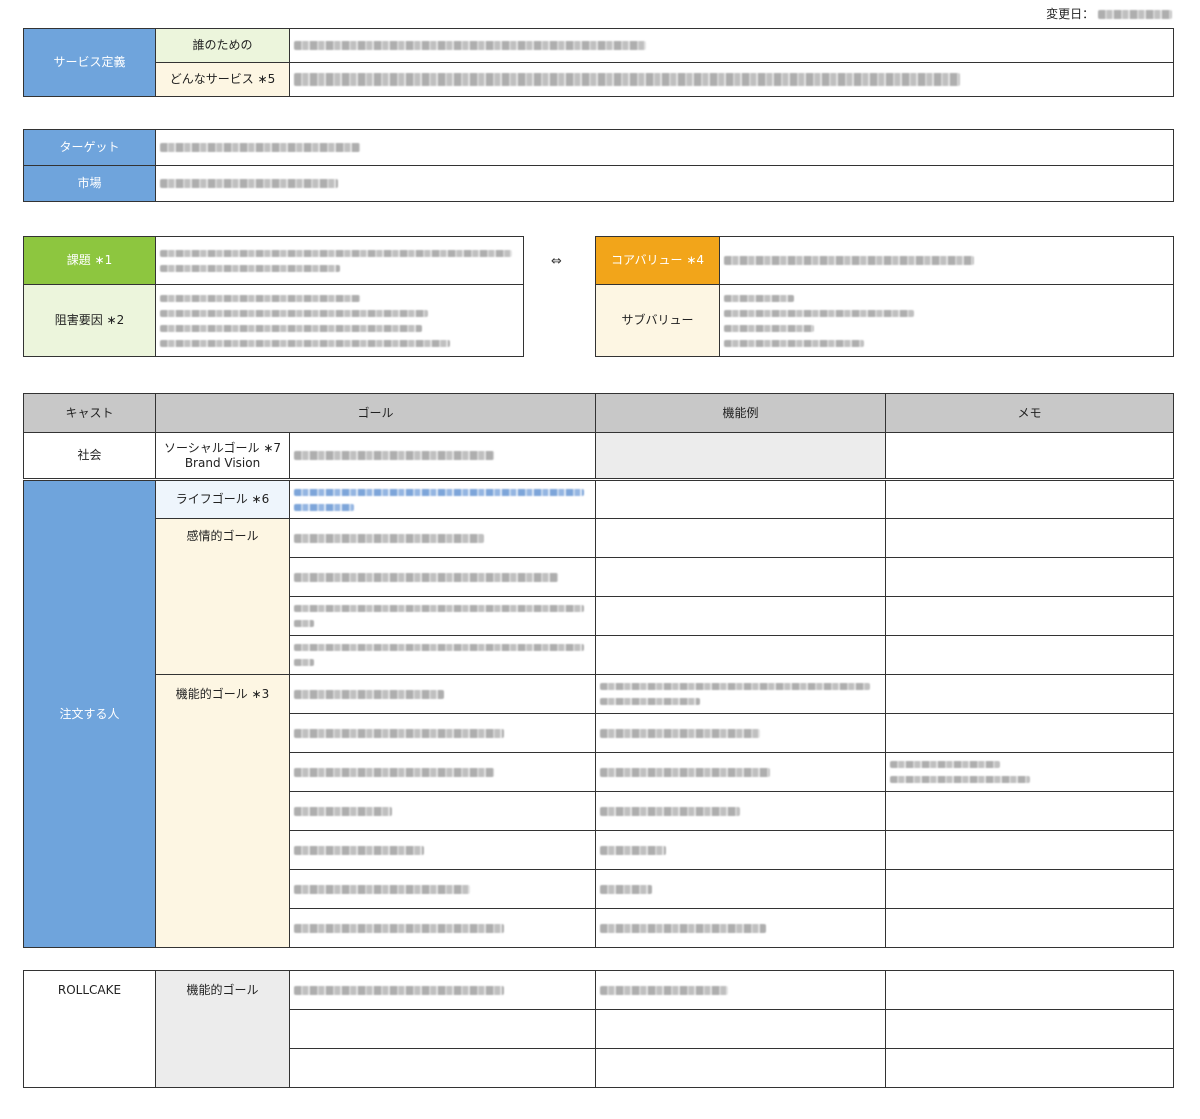 The height and width of the screenshot is (1119, 1200). Describe the element at coordinates (222, 596) in the screenshot. I see `emotional-goal-label: 感情的ゴール` at that location.